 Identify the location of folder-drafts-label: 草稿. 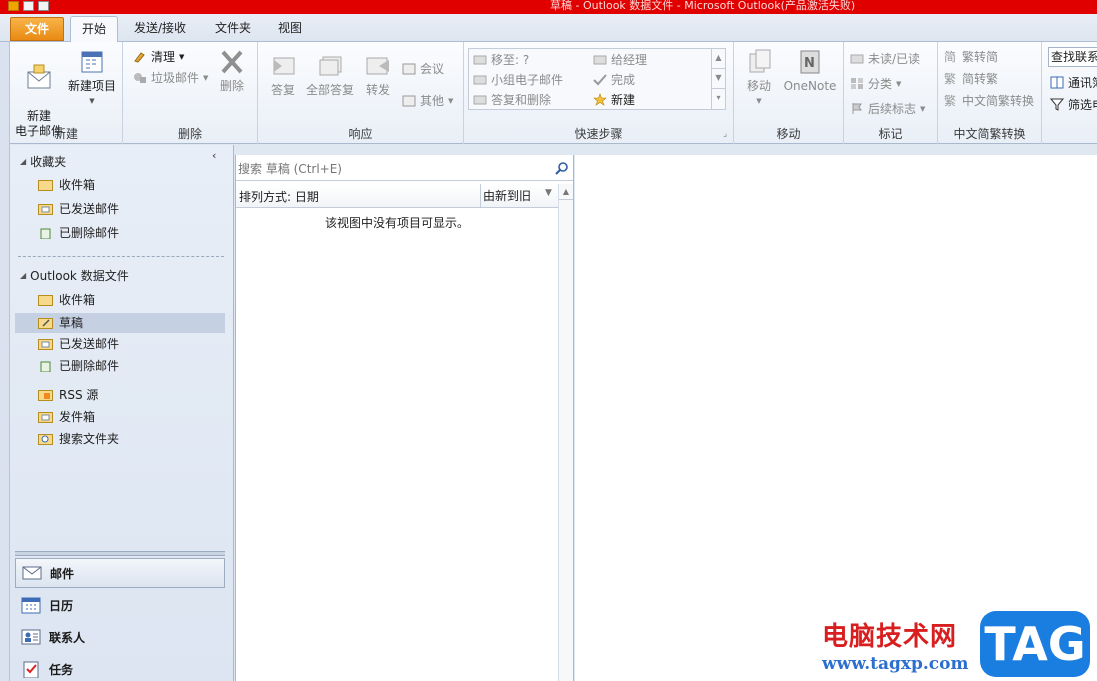
(71, 323).